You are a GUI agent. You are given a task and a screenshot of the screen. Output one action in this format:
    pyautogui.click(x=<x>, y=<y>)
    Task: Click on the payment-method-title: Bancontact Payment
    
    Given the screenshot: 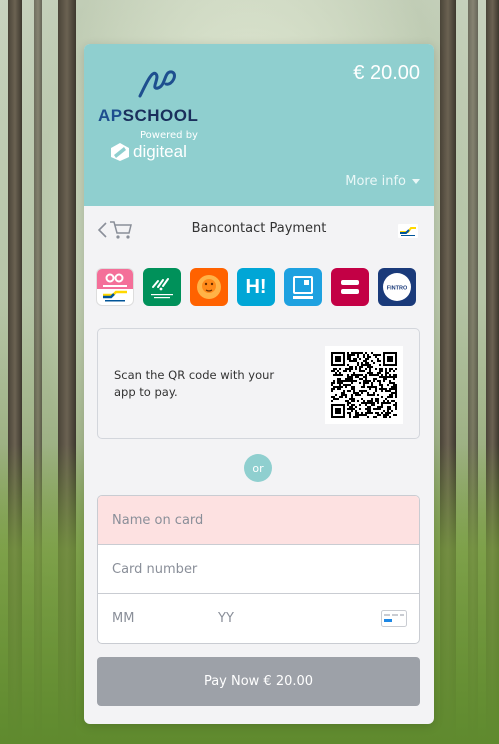 What is the action you would take?
    pyautogui.click(x=259, y=228)
    